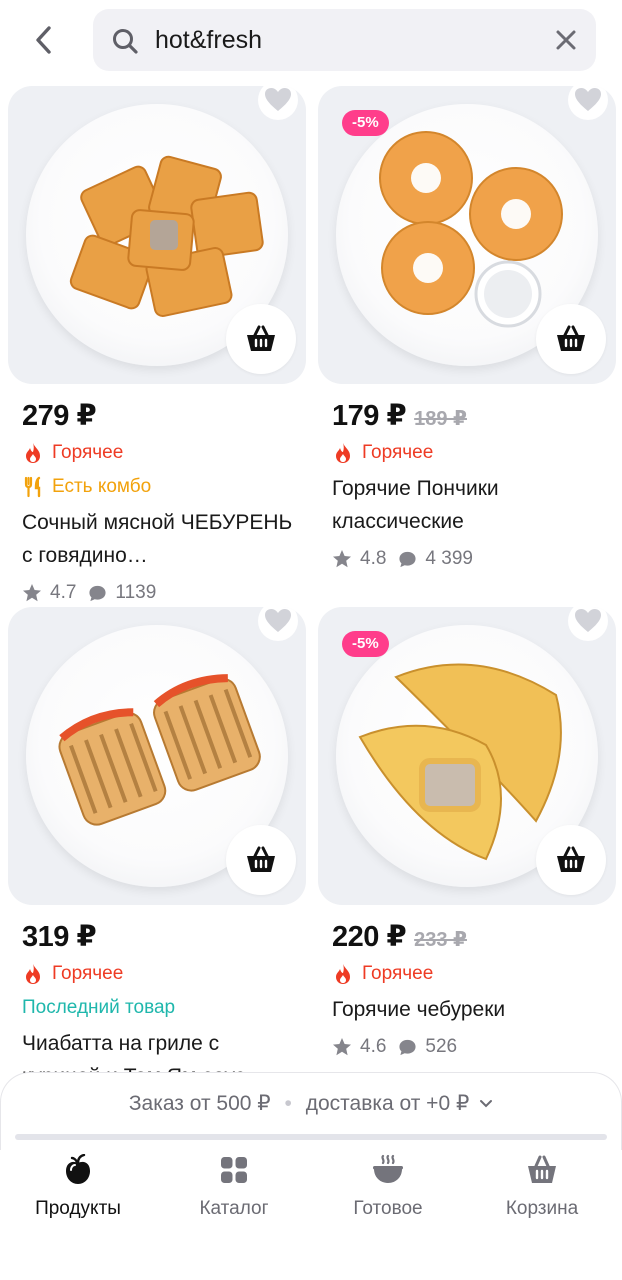  I want to click on apple-icon, so click(78, 1169).